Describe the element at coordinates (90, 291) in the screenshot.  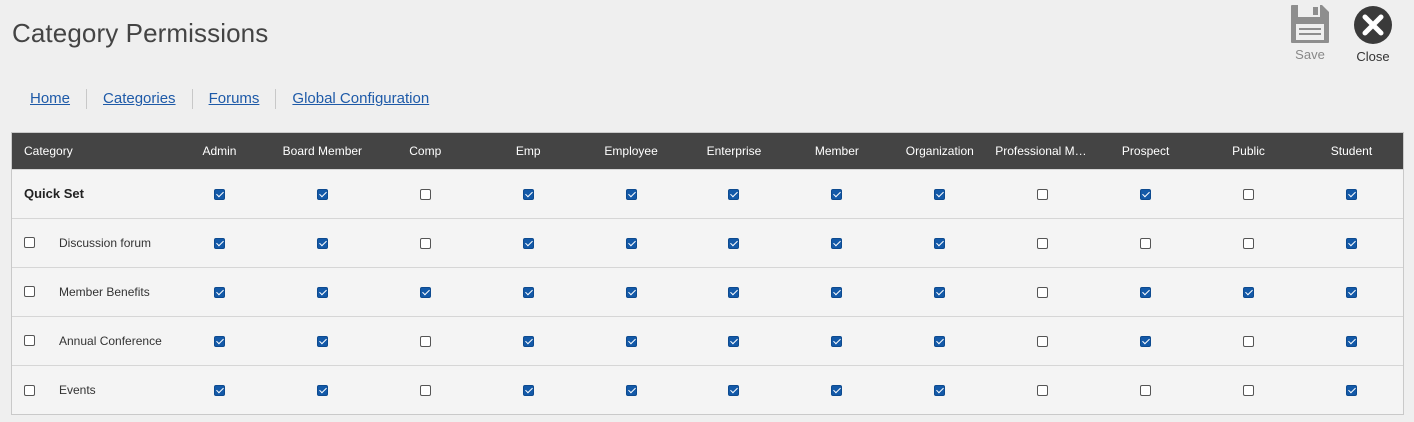
I see `category-cell: Member Benefits` at that location.